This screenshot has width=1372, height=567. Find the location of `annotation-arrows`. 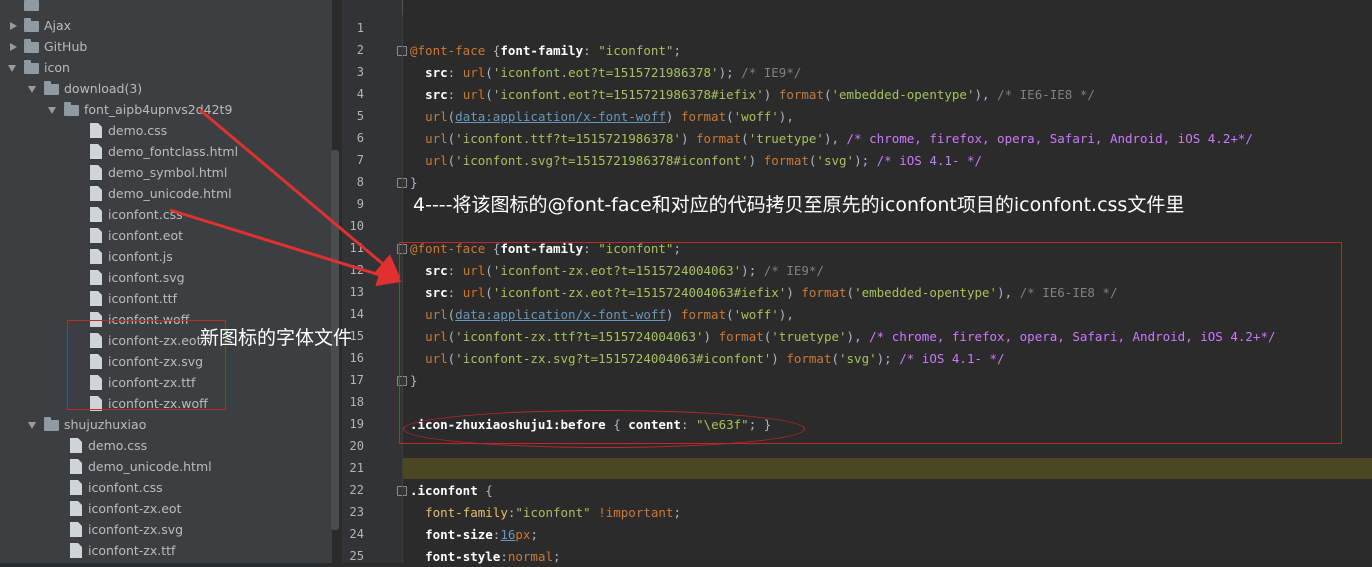

annotation-arrows is located at coordinates (285, 197).